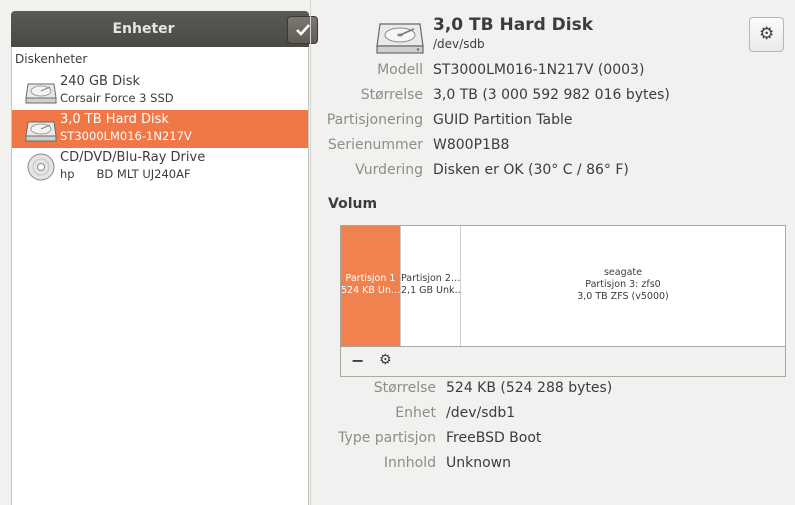 Image resolution: width=795 pixels, height=505 pixels. Describe the element at coordinates (563, 361) in the screenshot. I see `volume-toolbar: − ⚙` at that location.